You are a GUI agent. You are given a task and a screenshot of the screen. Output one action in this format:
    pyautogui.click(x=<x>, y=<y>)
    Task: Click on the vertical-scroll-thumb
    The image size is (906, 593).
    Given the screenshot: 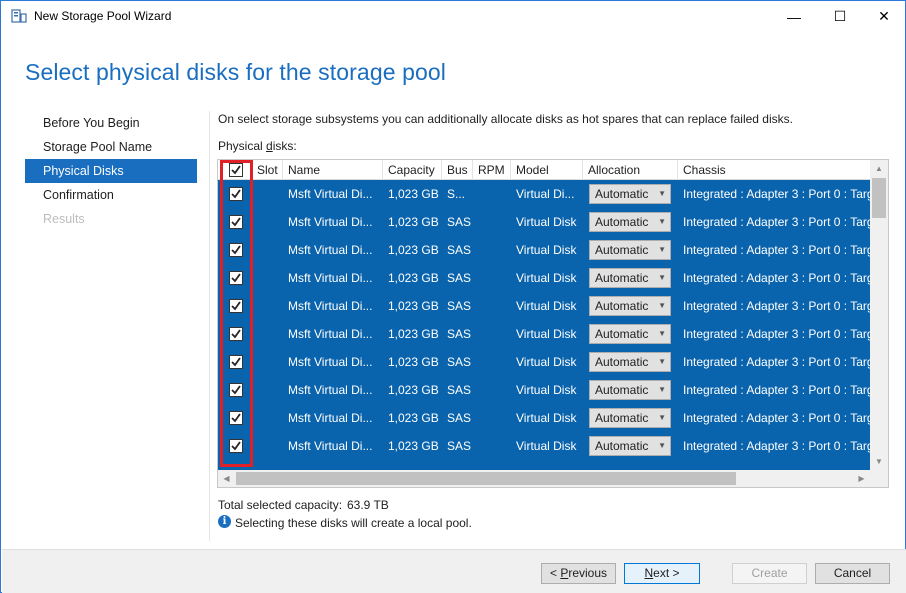 What is the action you would take?
    pyautogui.click(x=879, y=198)
    